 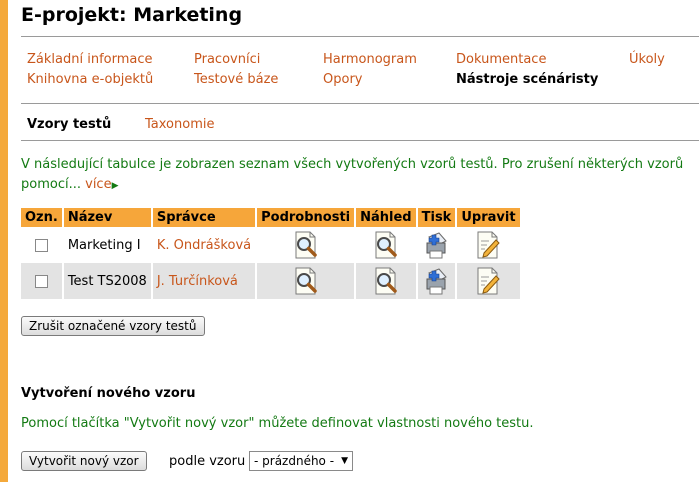 I want to click on more-link: více, so click(x=98, y=184).